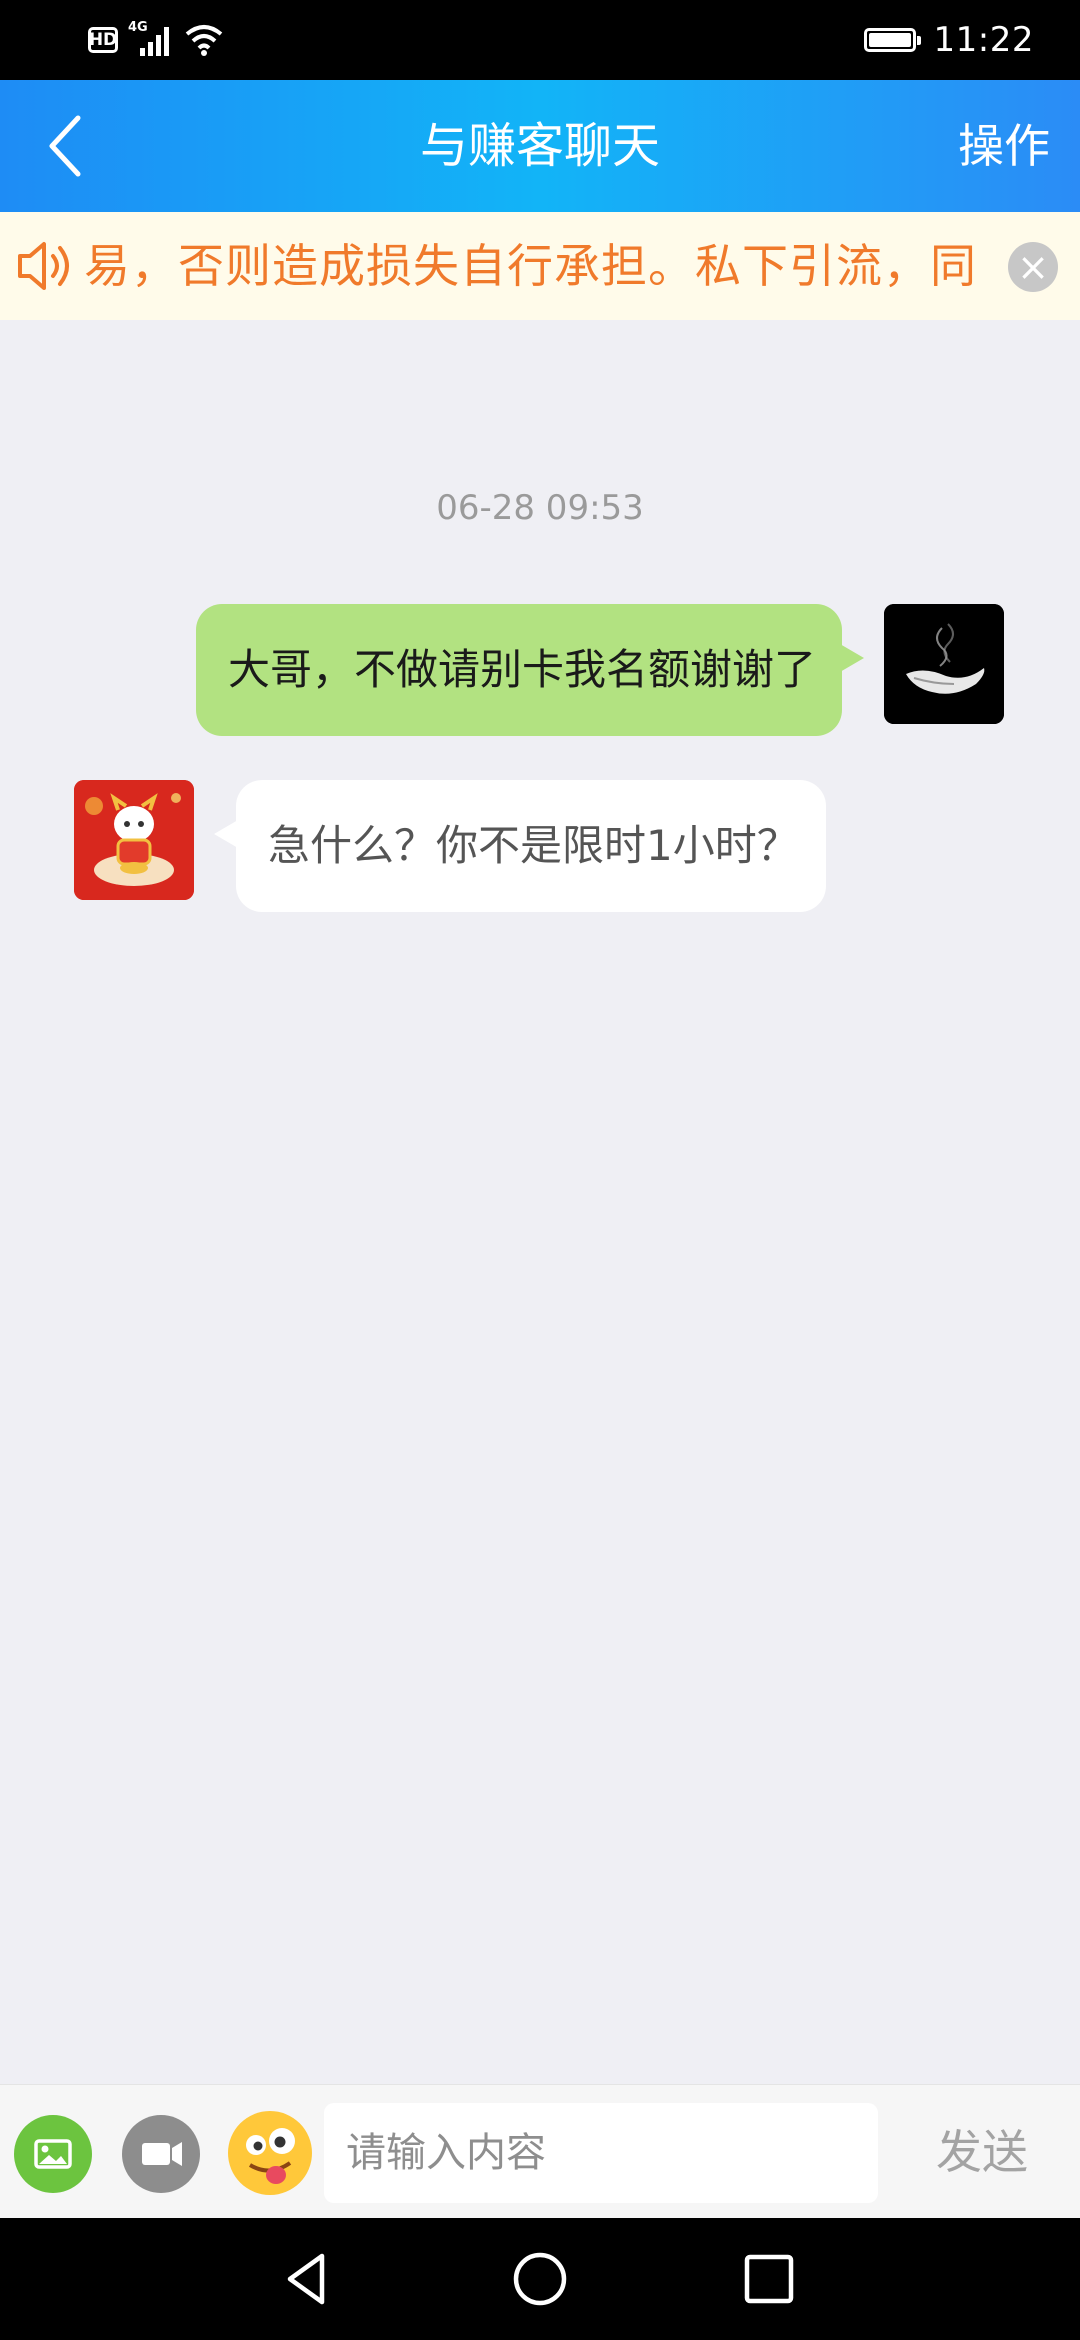  Describe the element at coordinates (204, 40) in the screenshot. I see `wifi-icon` at that location.